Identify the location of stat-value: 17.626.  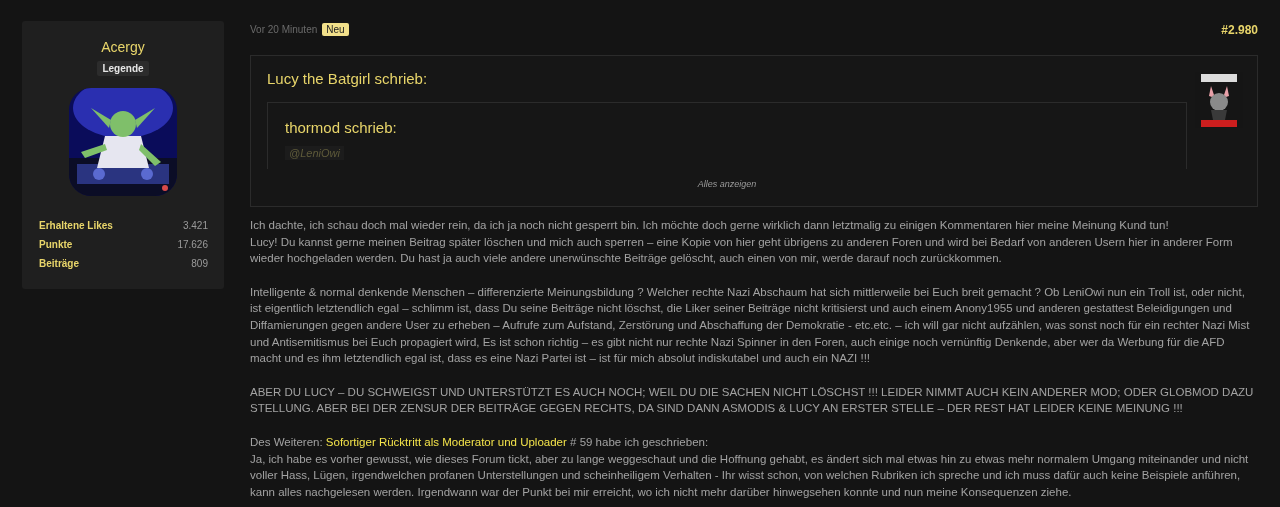
(192, 245).